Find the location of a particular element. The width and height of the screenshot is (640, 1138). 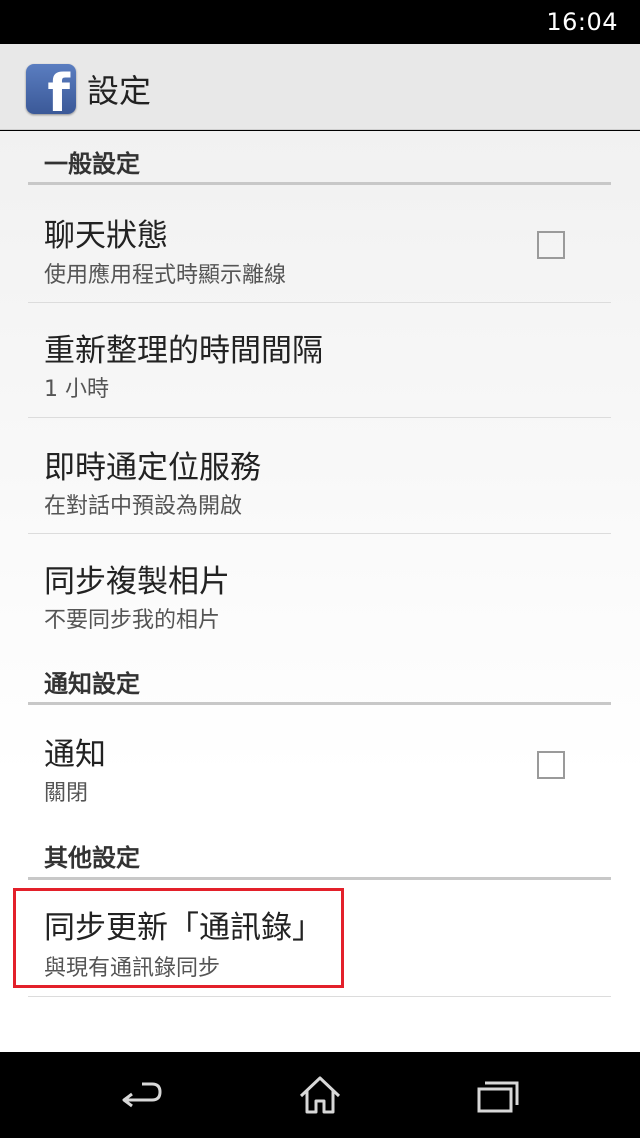

back-icon is located at coordinates (142, 1095).